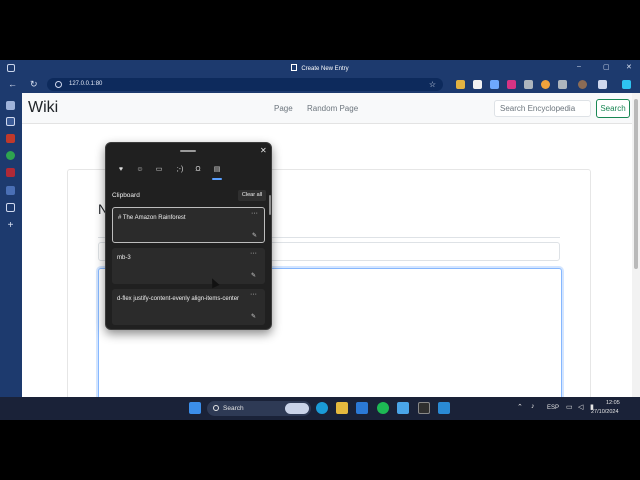  Describe the element at coordinates (188, 151) in the screenshot. I see `drag-handle` at that location.